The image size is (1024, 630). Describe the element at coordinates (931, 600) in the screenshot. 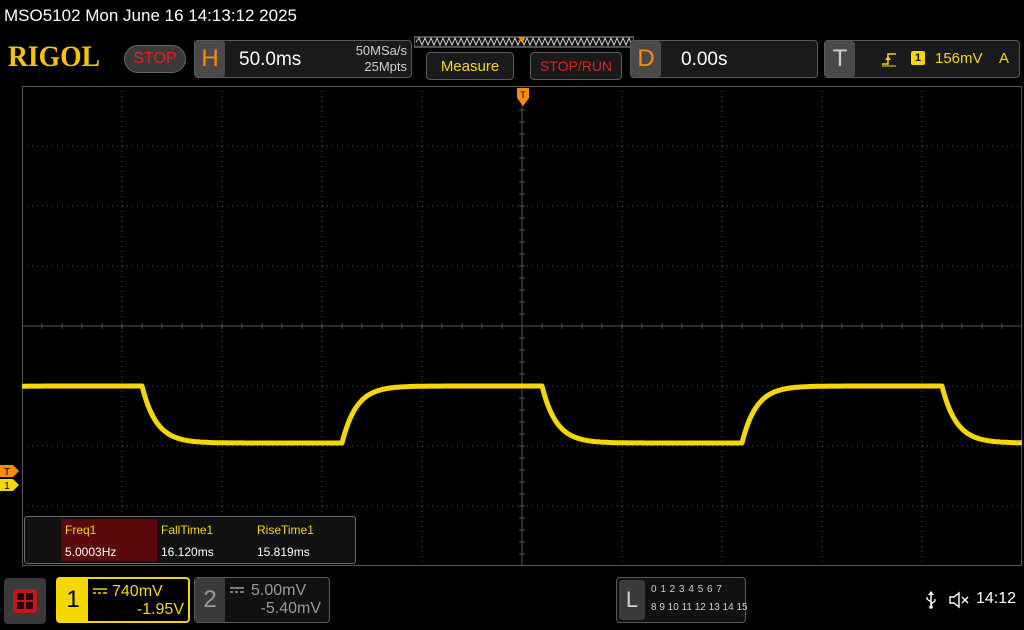

I see `usb-icon` at that location.